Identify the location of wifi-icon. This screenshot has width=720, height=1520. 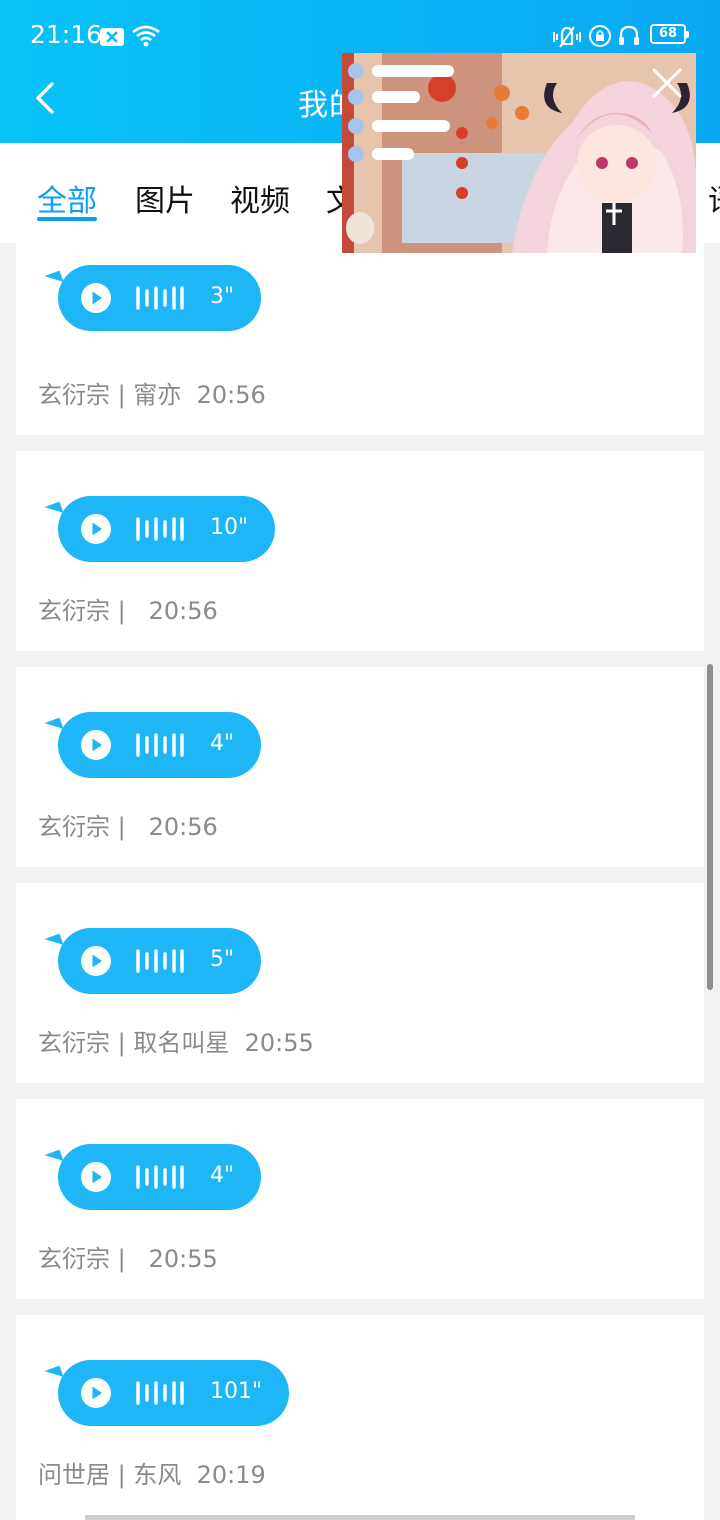
(146, 36).